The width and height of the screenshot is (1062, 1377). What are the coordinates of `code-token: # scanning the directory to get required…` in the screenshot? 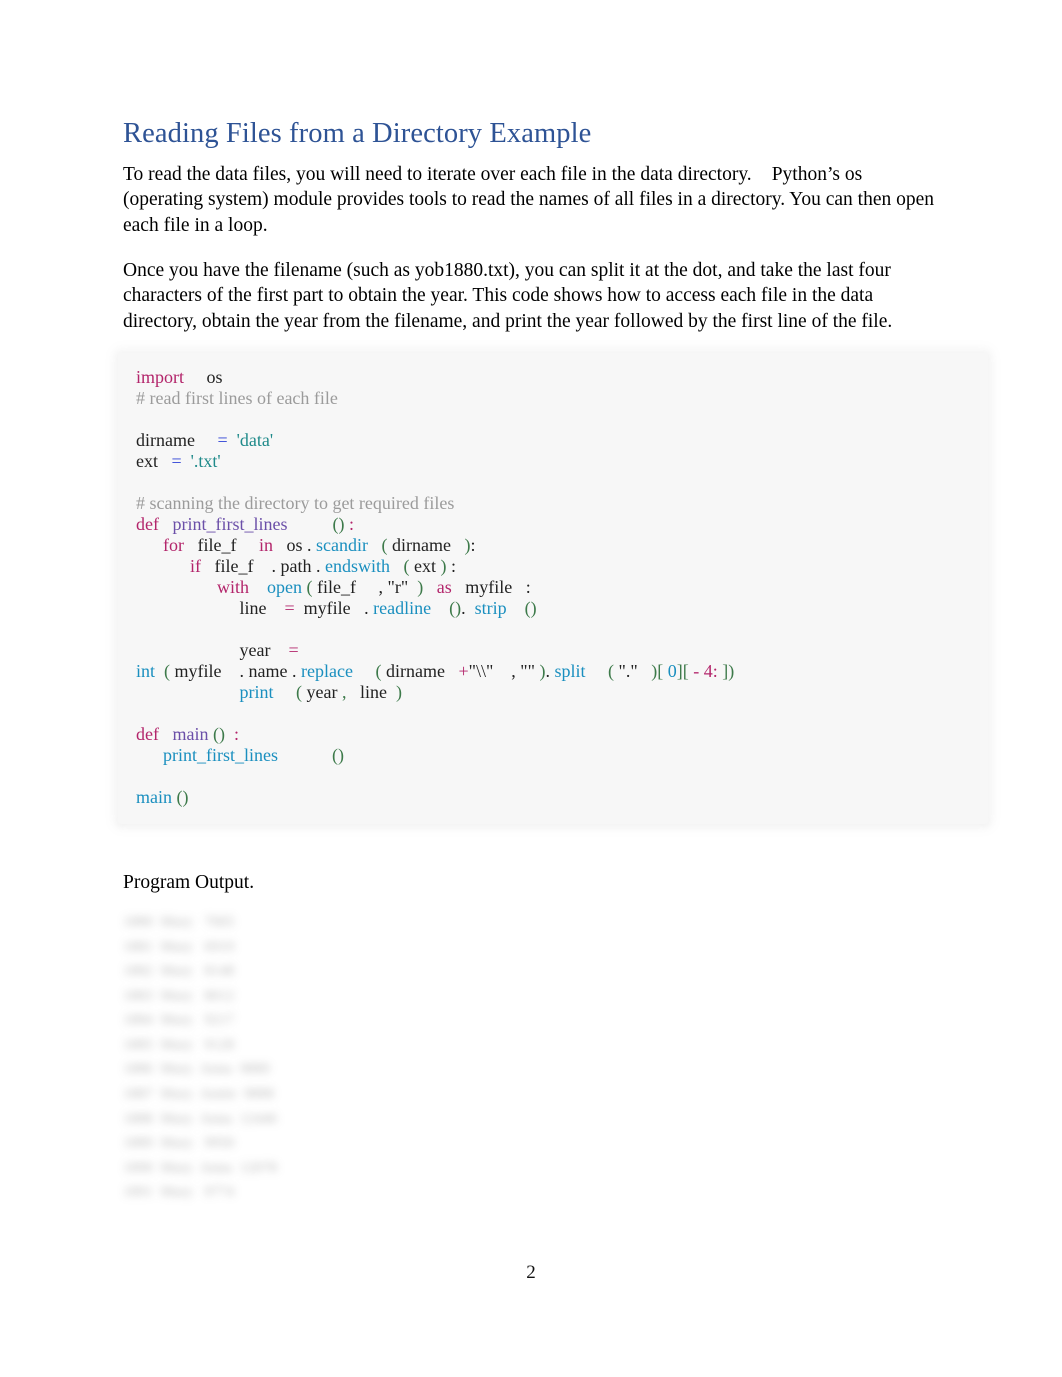 It's located at (295, 503).